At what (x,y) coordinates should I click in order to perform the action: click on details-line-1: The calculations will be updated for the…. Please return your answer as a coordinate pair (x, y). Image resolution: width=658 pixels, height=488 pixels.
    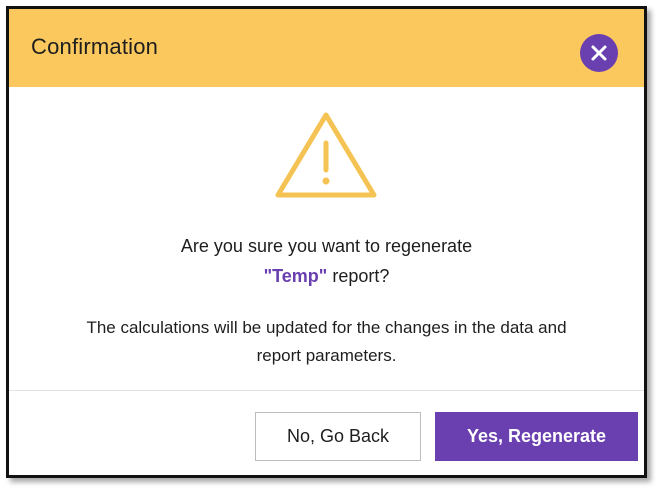
    Looking at the image, I should click on (326, 327).